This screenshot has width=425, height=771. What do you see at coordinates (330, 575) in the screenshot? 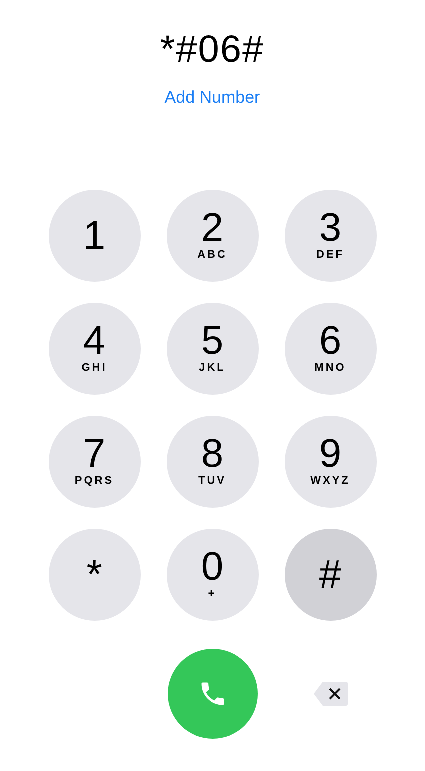
I see `dial-key: #` at bounding box center [330, 575].